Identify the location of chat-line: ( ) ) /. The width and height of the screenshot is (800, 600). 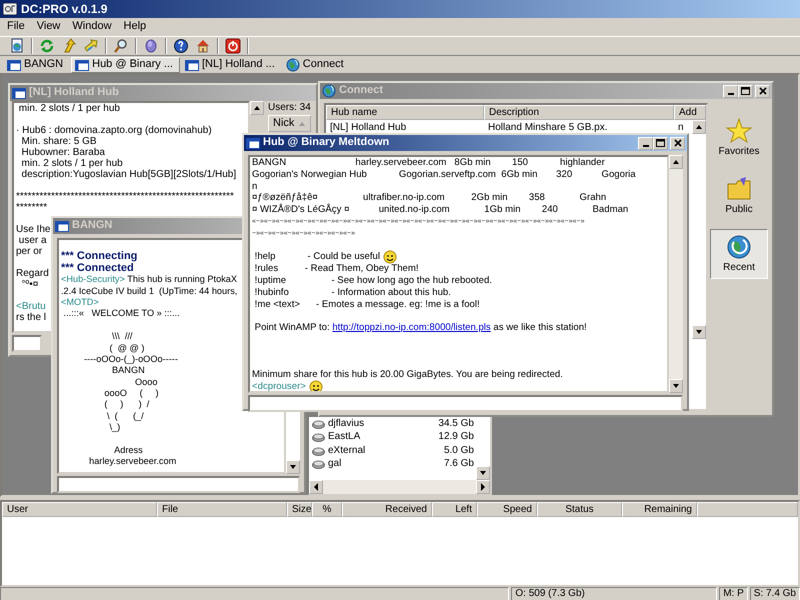
(126, 405).